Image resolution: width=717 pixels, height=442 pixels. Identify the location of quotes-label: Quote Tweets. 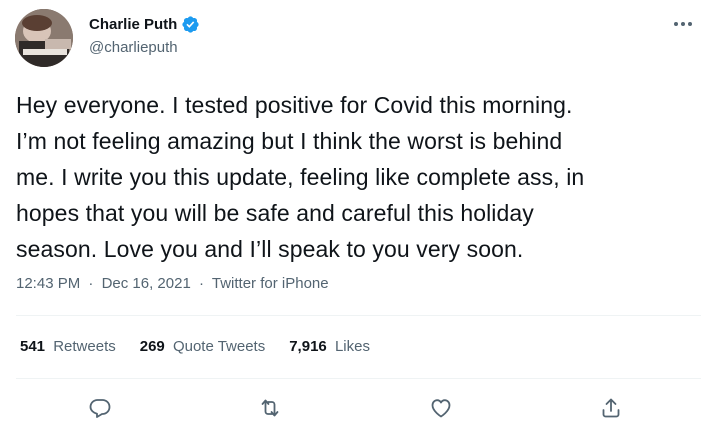
(219, 346).